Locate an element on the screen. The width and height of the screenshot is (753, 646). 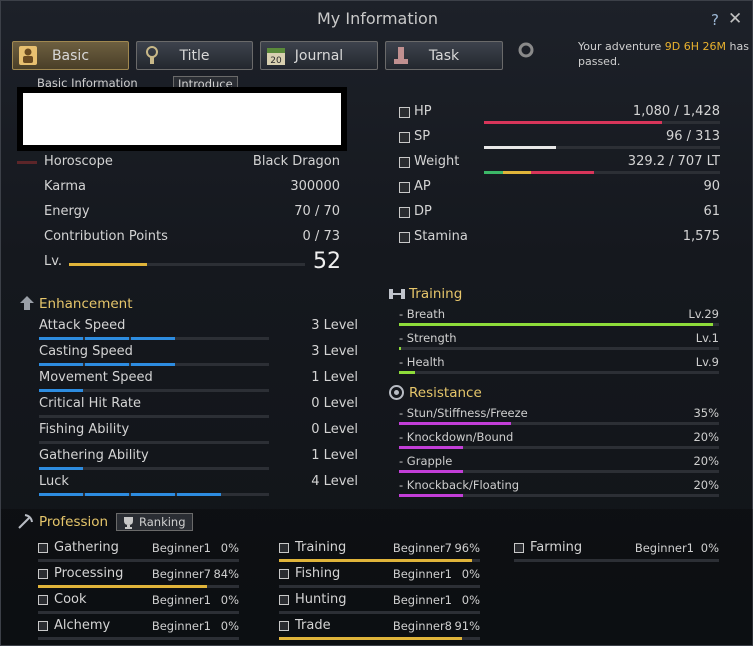
training-value: Lv.1 is located at coordinates (707, 338).